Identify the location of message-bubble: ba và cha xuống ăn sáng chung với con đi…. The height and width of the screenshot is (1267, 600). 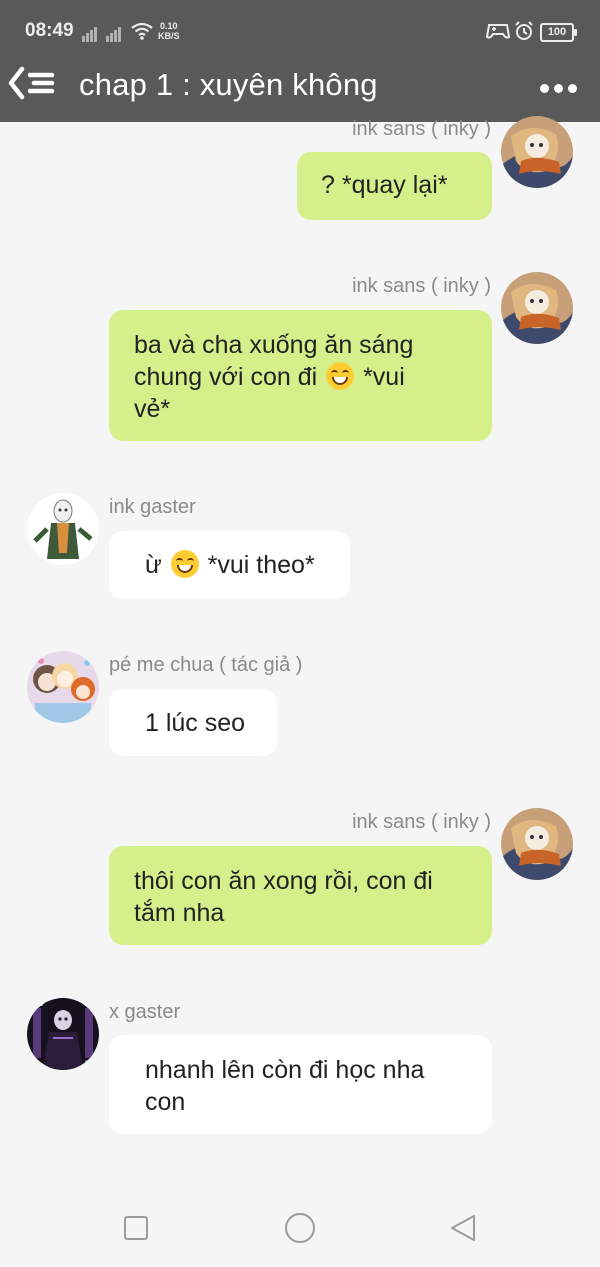
(300, 375).